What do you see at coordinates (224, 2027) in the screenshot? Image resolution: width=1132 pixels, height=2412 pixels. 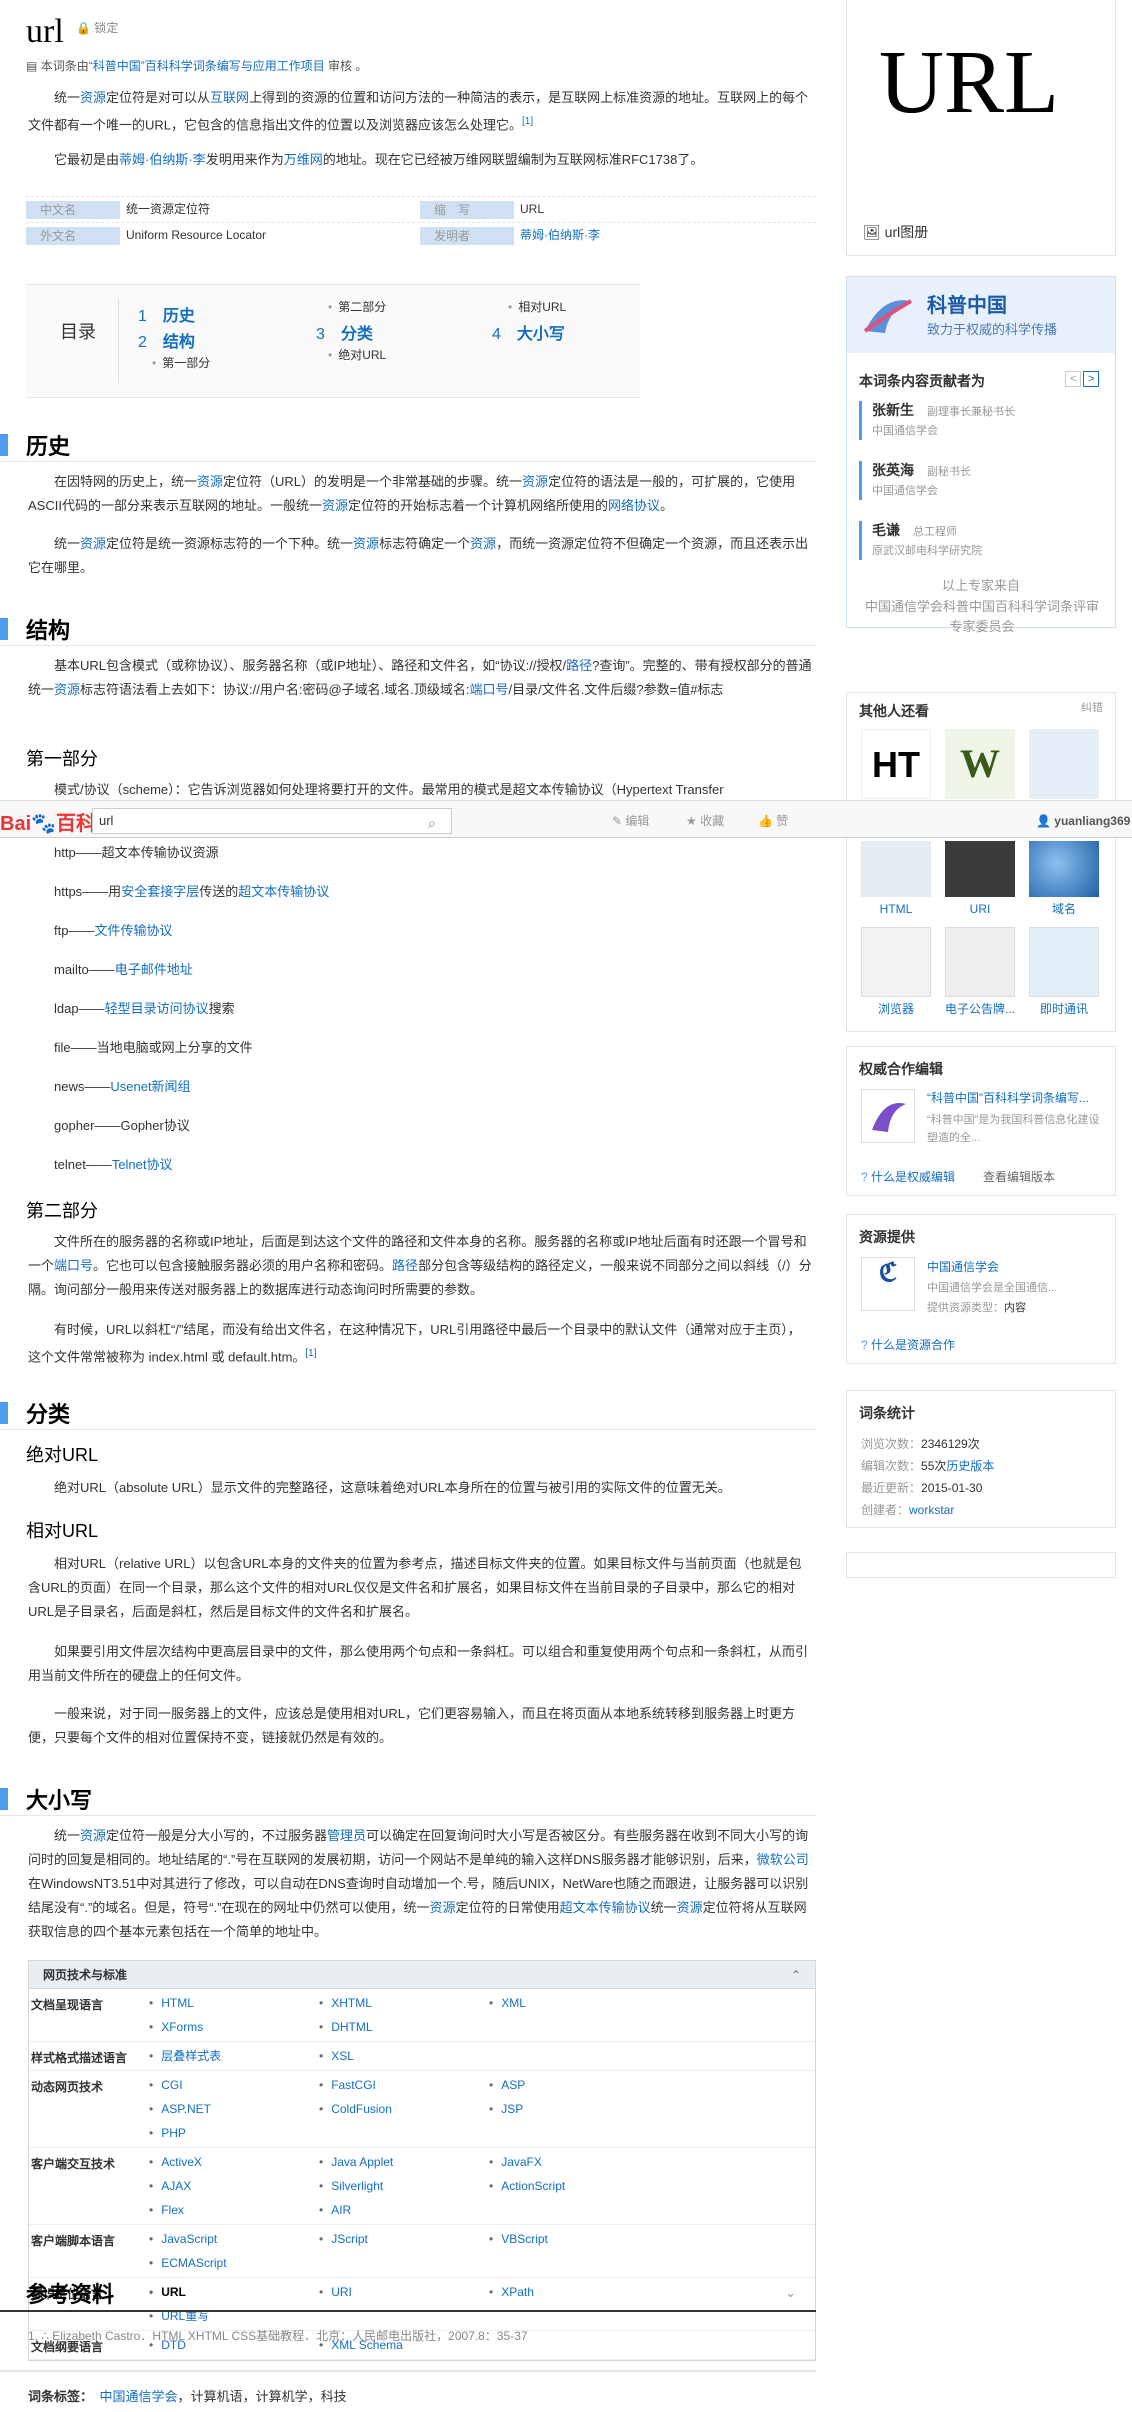 I see `navbox-link: XForms` at bounding box center [224, 2027].